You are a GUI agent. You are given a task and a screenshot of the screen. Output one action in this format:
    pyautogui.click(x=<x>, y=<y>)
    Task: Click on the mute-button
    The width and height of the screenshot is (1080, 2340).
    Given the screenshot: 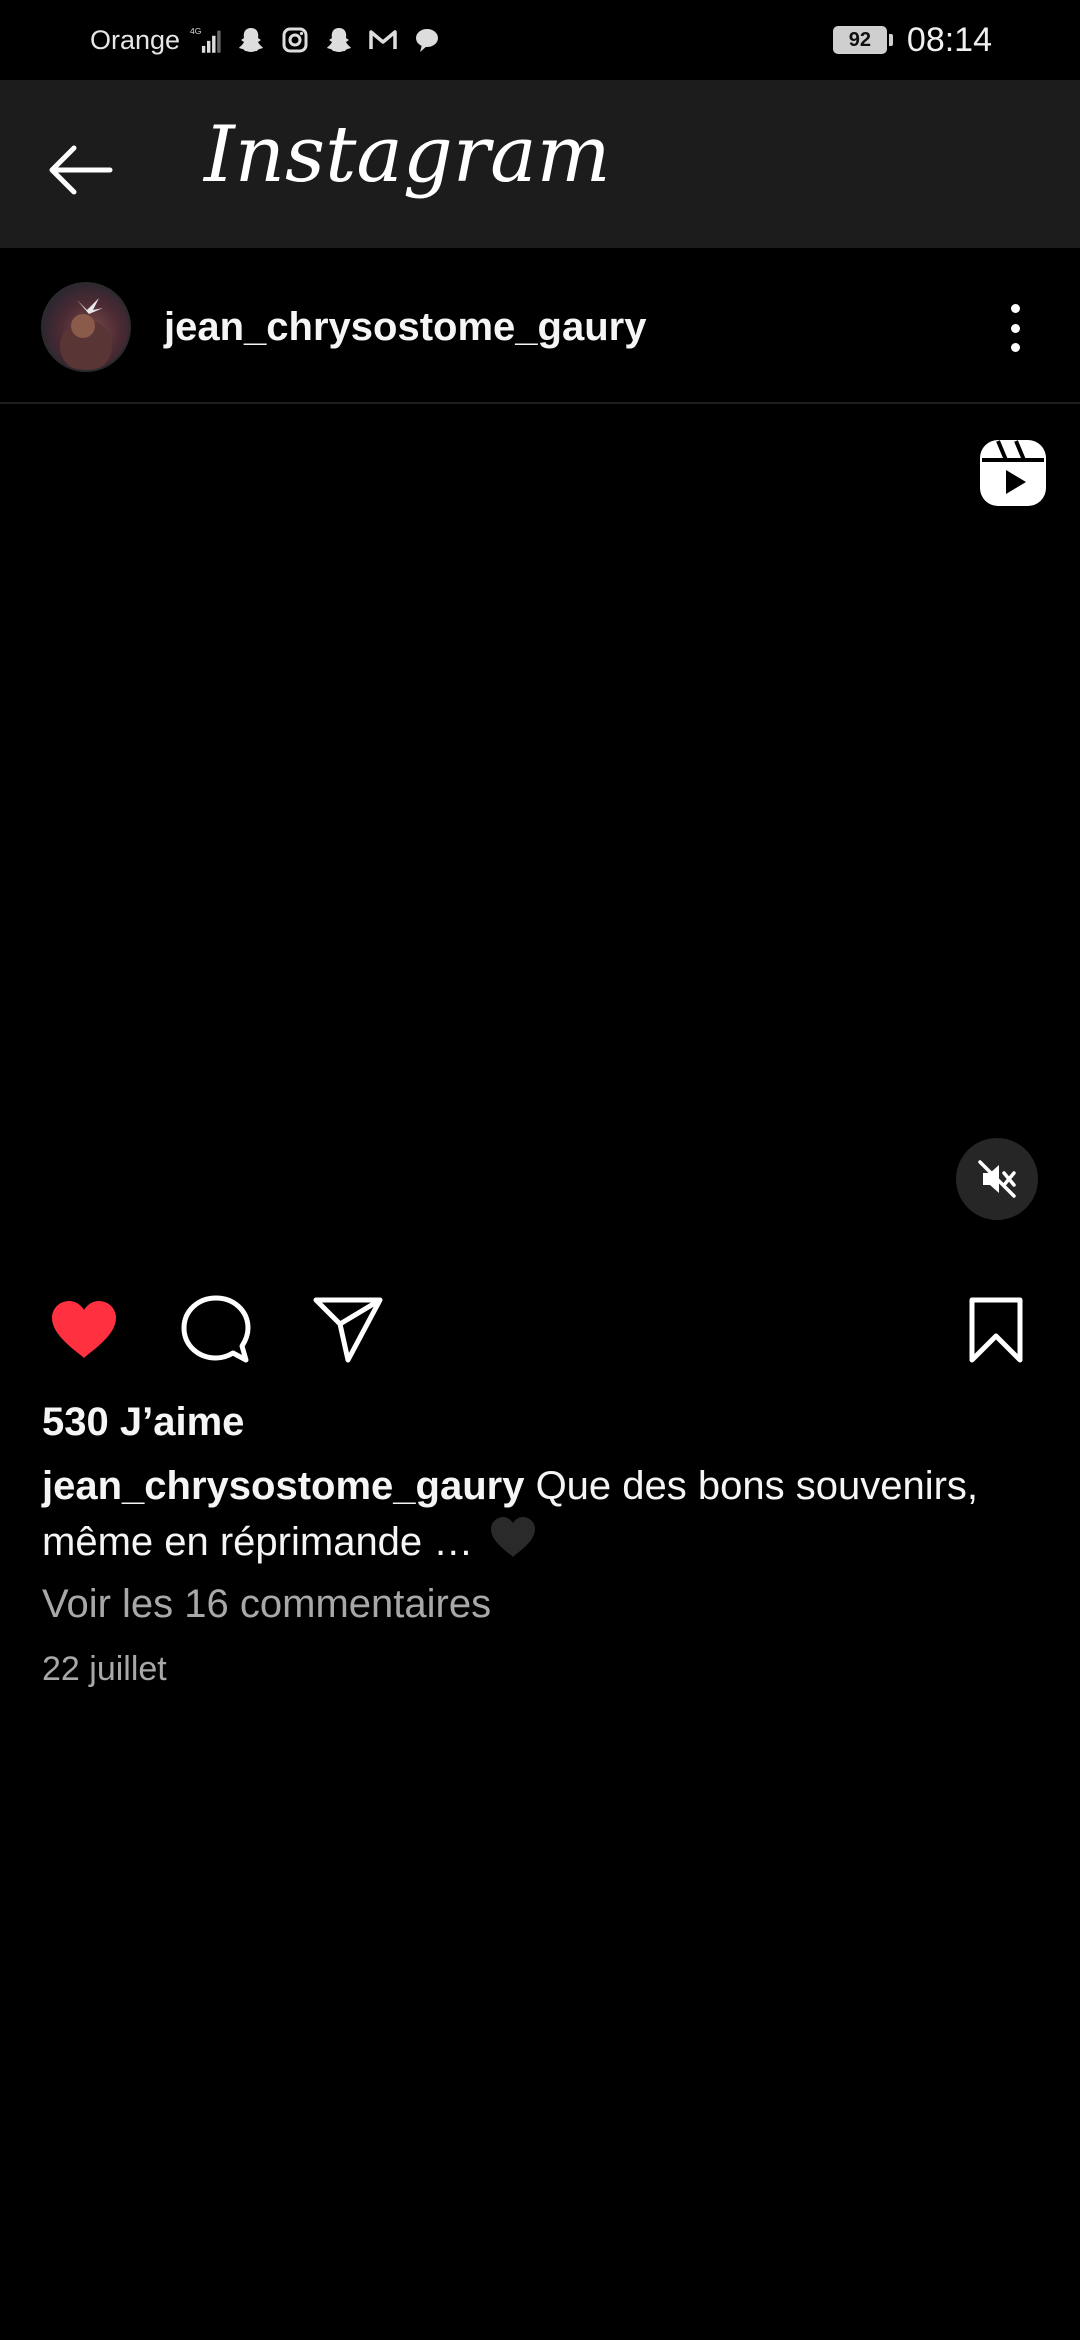 What is the action you would take?
    pyautogui.click(x=997, y=1179)
    